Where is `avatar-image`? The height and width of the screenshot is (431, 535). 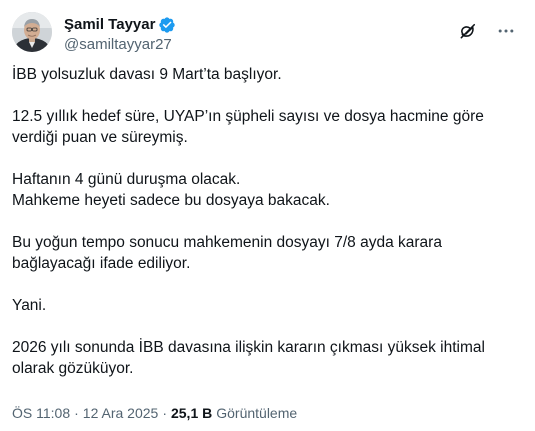 avatar-image is located at coordinates (32, 32).